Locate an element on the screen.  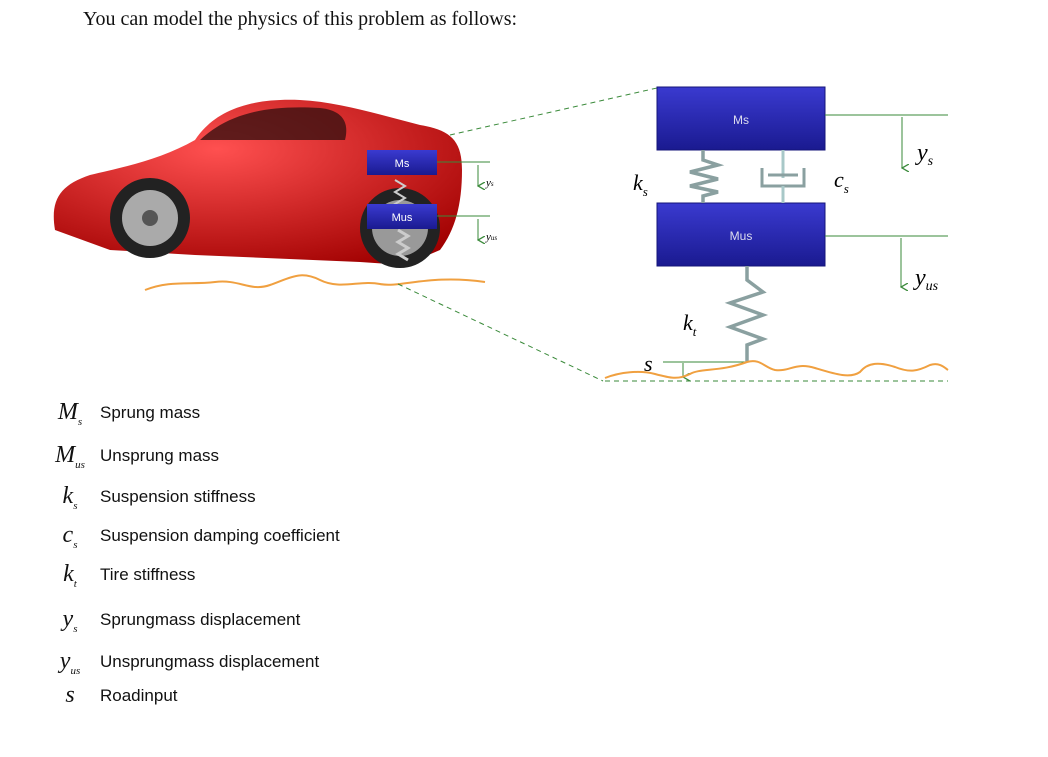
kt-label: kt is located at coordinates (690, 324).